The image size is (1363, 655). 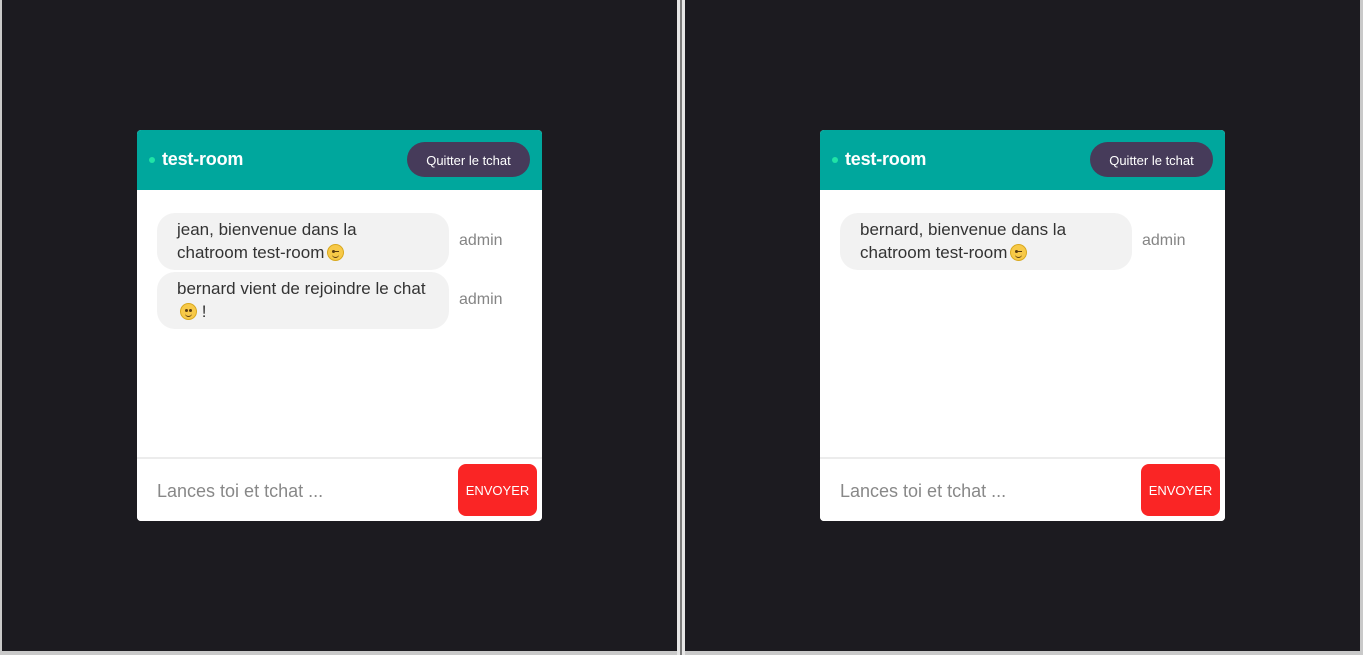 I want to click on message-suffix: !, so click(x=202, y=311).